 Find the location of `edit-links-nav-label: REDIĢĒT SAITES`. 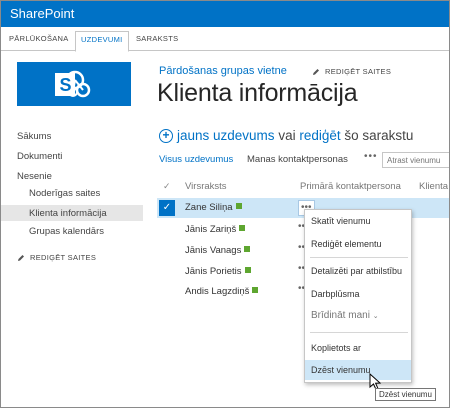

edit-links-nav-label: REDIĢĒT SAITES is located at coordinates (63, 257).